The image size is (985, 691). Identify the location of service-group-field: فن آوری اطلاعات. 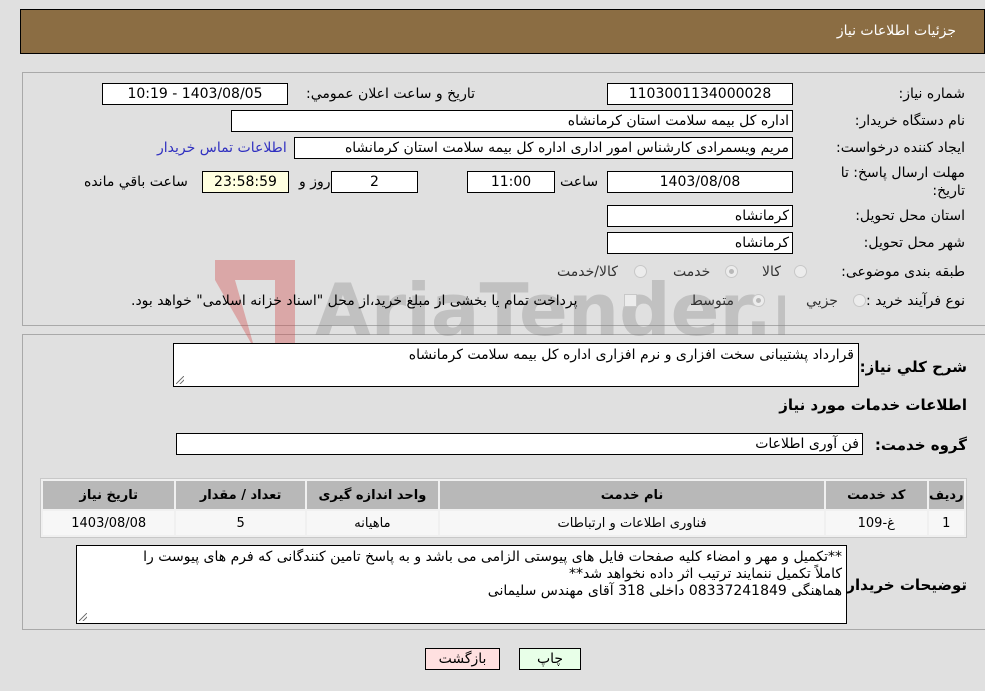
(519, 444).